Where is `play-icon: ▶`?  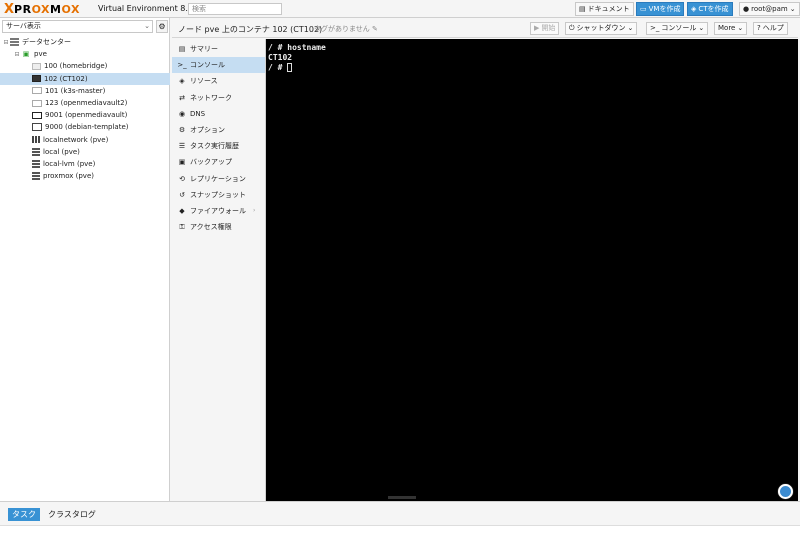 play-icon: ▶ is located at coordinates (537, 28).